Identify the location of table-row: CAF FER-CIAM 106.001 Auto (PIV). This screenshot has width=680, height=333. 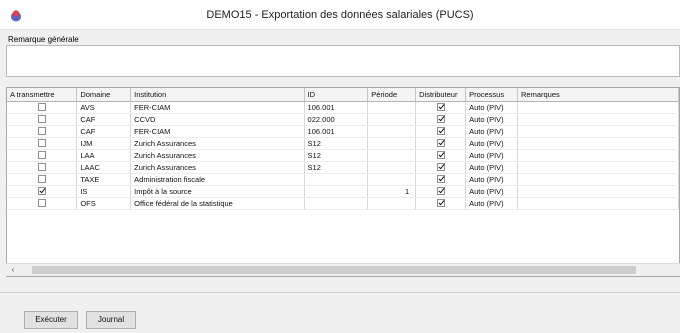
(343, 131).